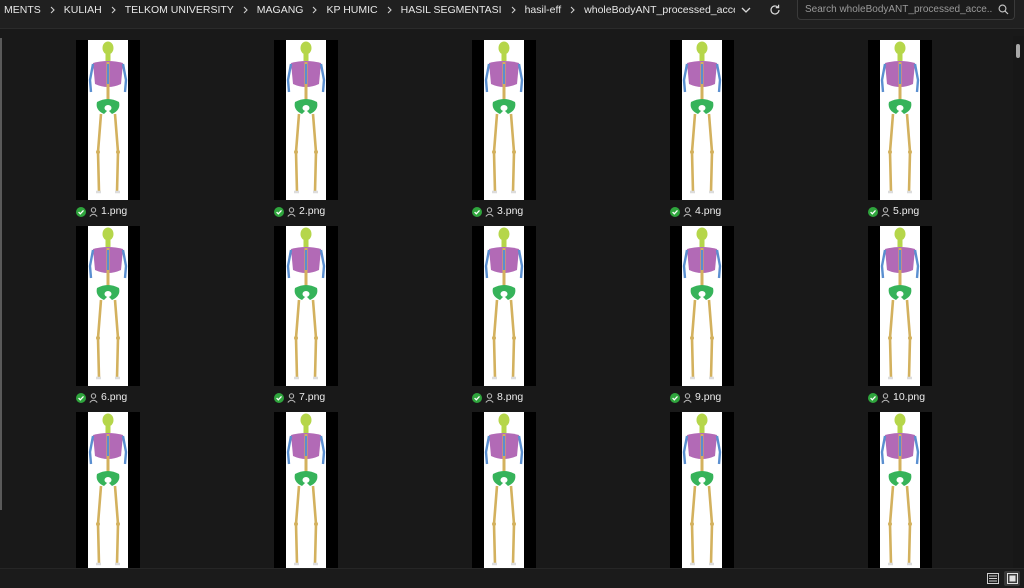  What do you see at coordinates (22, 10) in the screenshot?
I see `breadcrumb-item: MENTS` at bounding box center [22, 10].